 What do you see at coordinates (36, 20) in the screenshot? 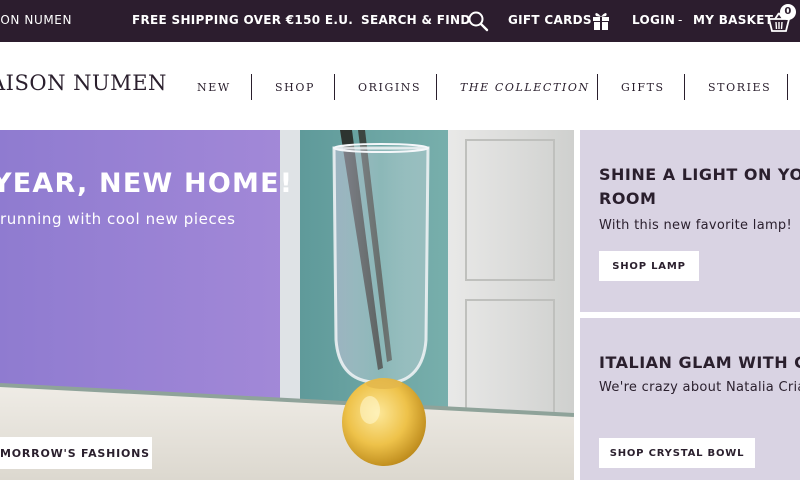
I see `topbar-brand: ISON NUMEN` at bounding box center [36, 20].